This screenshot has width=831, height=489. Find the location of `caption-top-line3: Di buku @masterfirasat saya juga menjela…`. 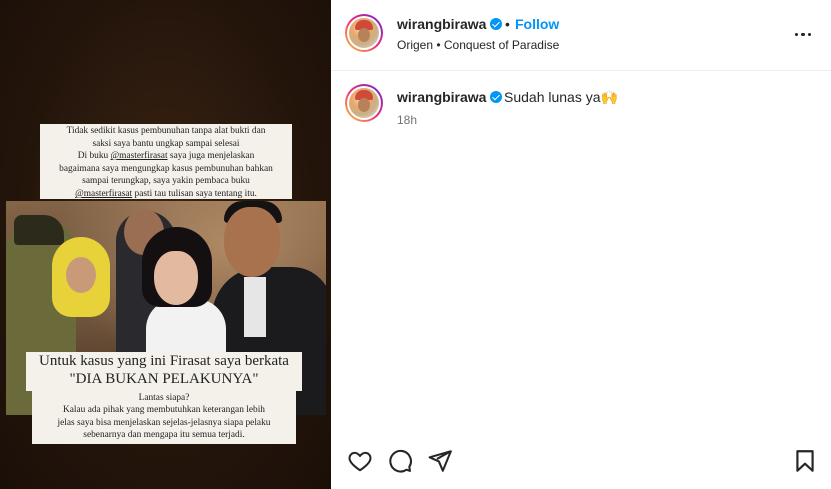

caption-top-line3: Di buku @masterfirasat saya juga menjela… is located at coordinates (166, 156).